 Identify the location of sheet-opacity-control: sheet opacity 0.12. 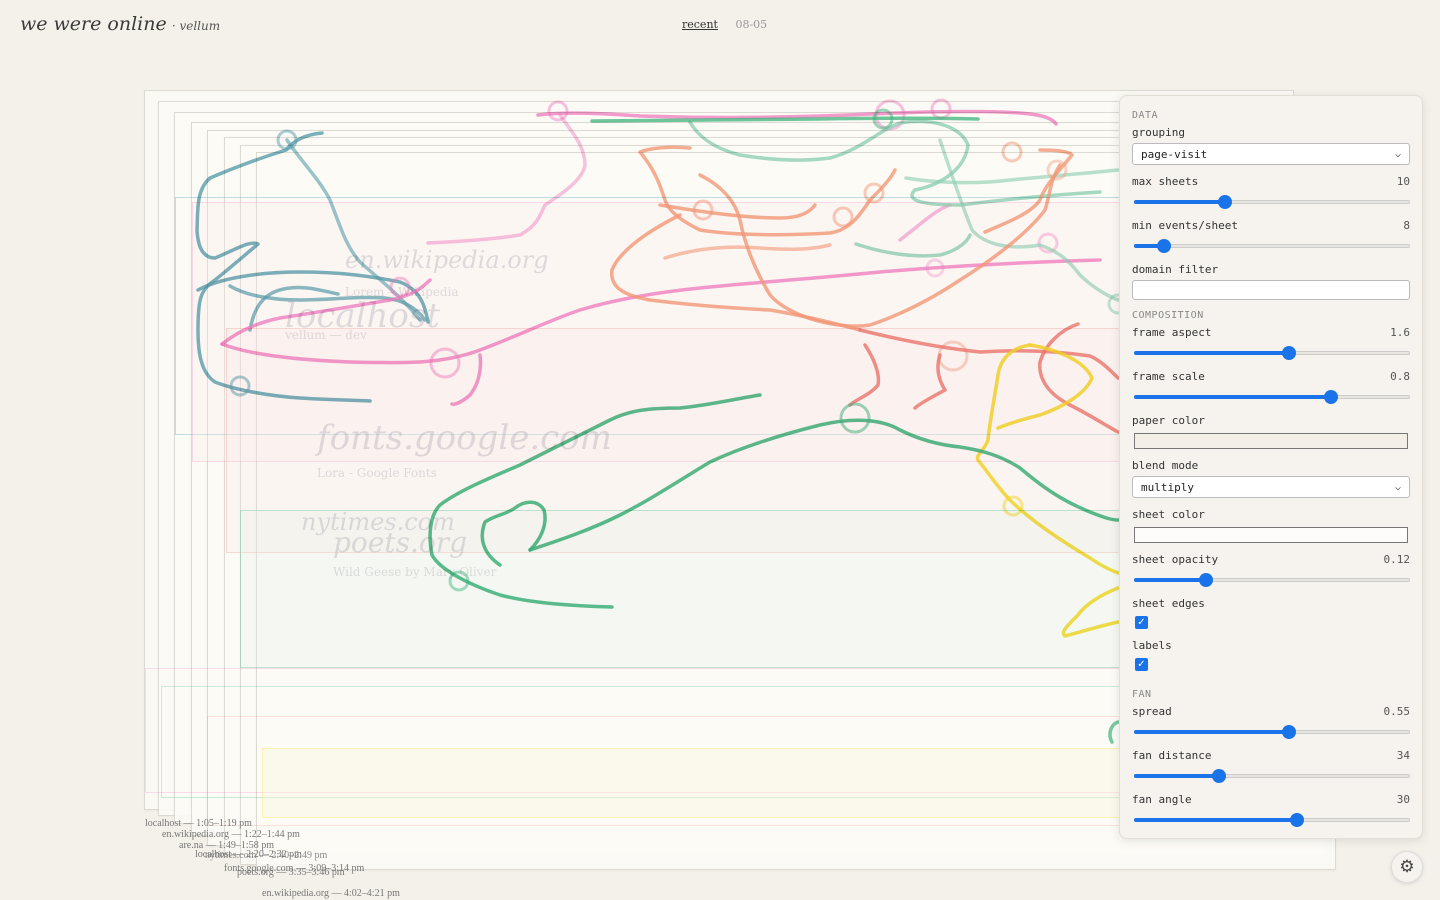
(1271, 570).